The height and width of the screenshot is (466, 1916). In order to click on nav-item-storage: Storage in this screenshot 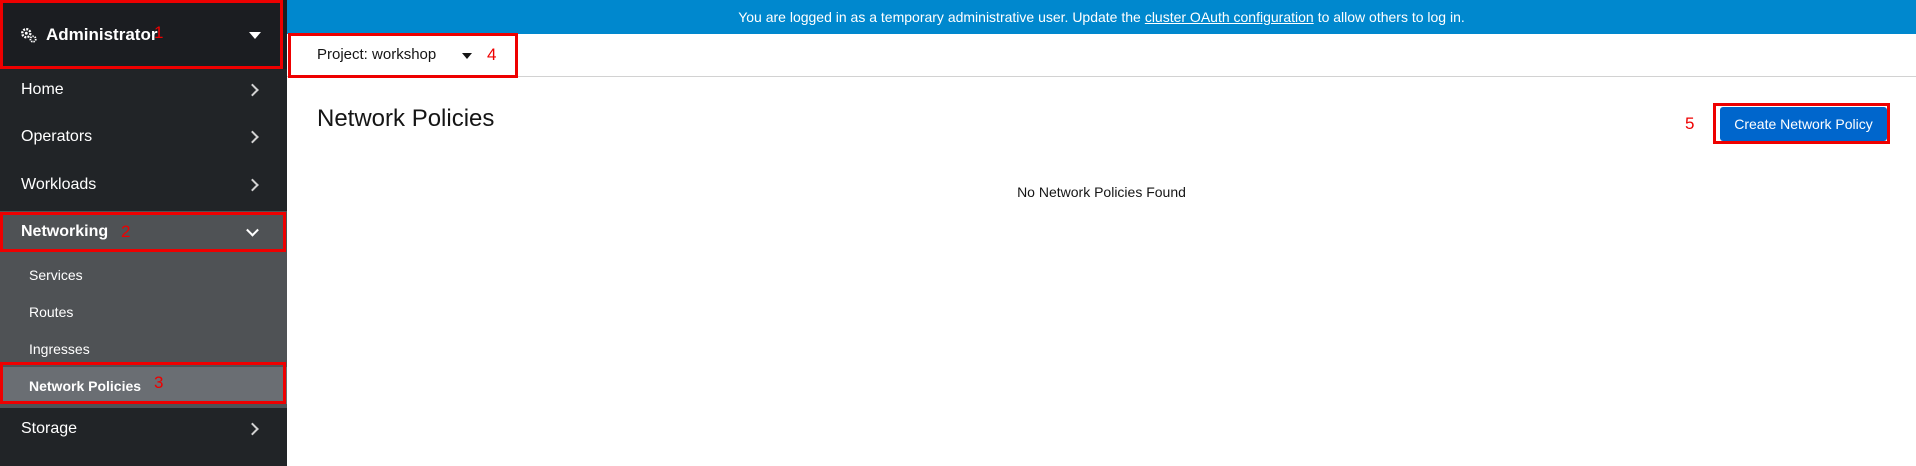, I will do `click(143, 429)`.